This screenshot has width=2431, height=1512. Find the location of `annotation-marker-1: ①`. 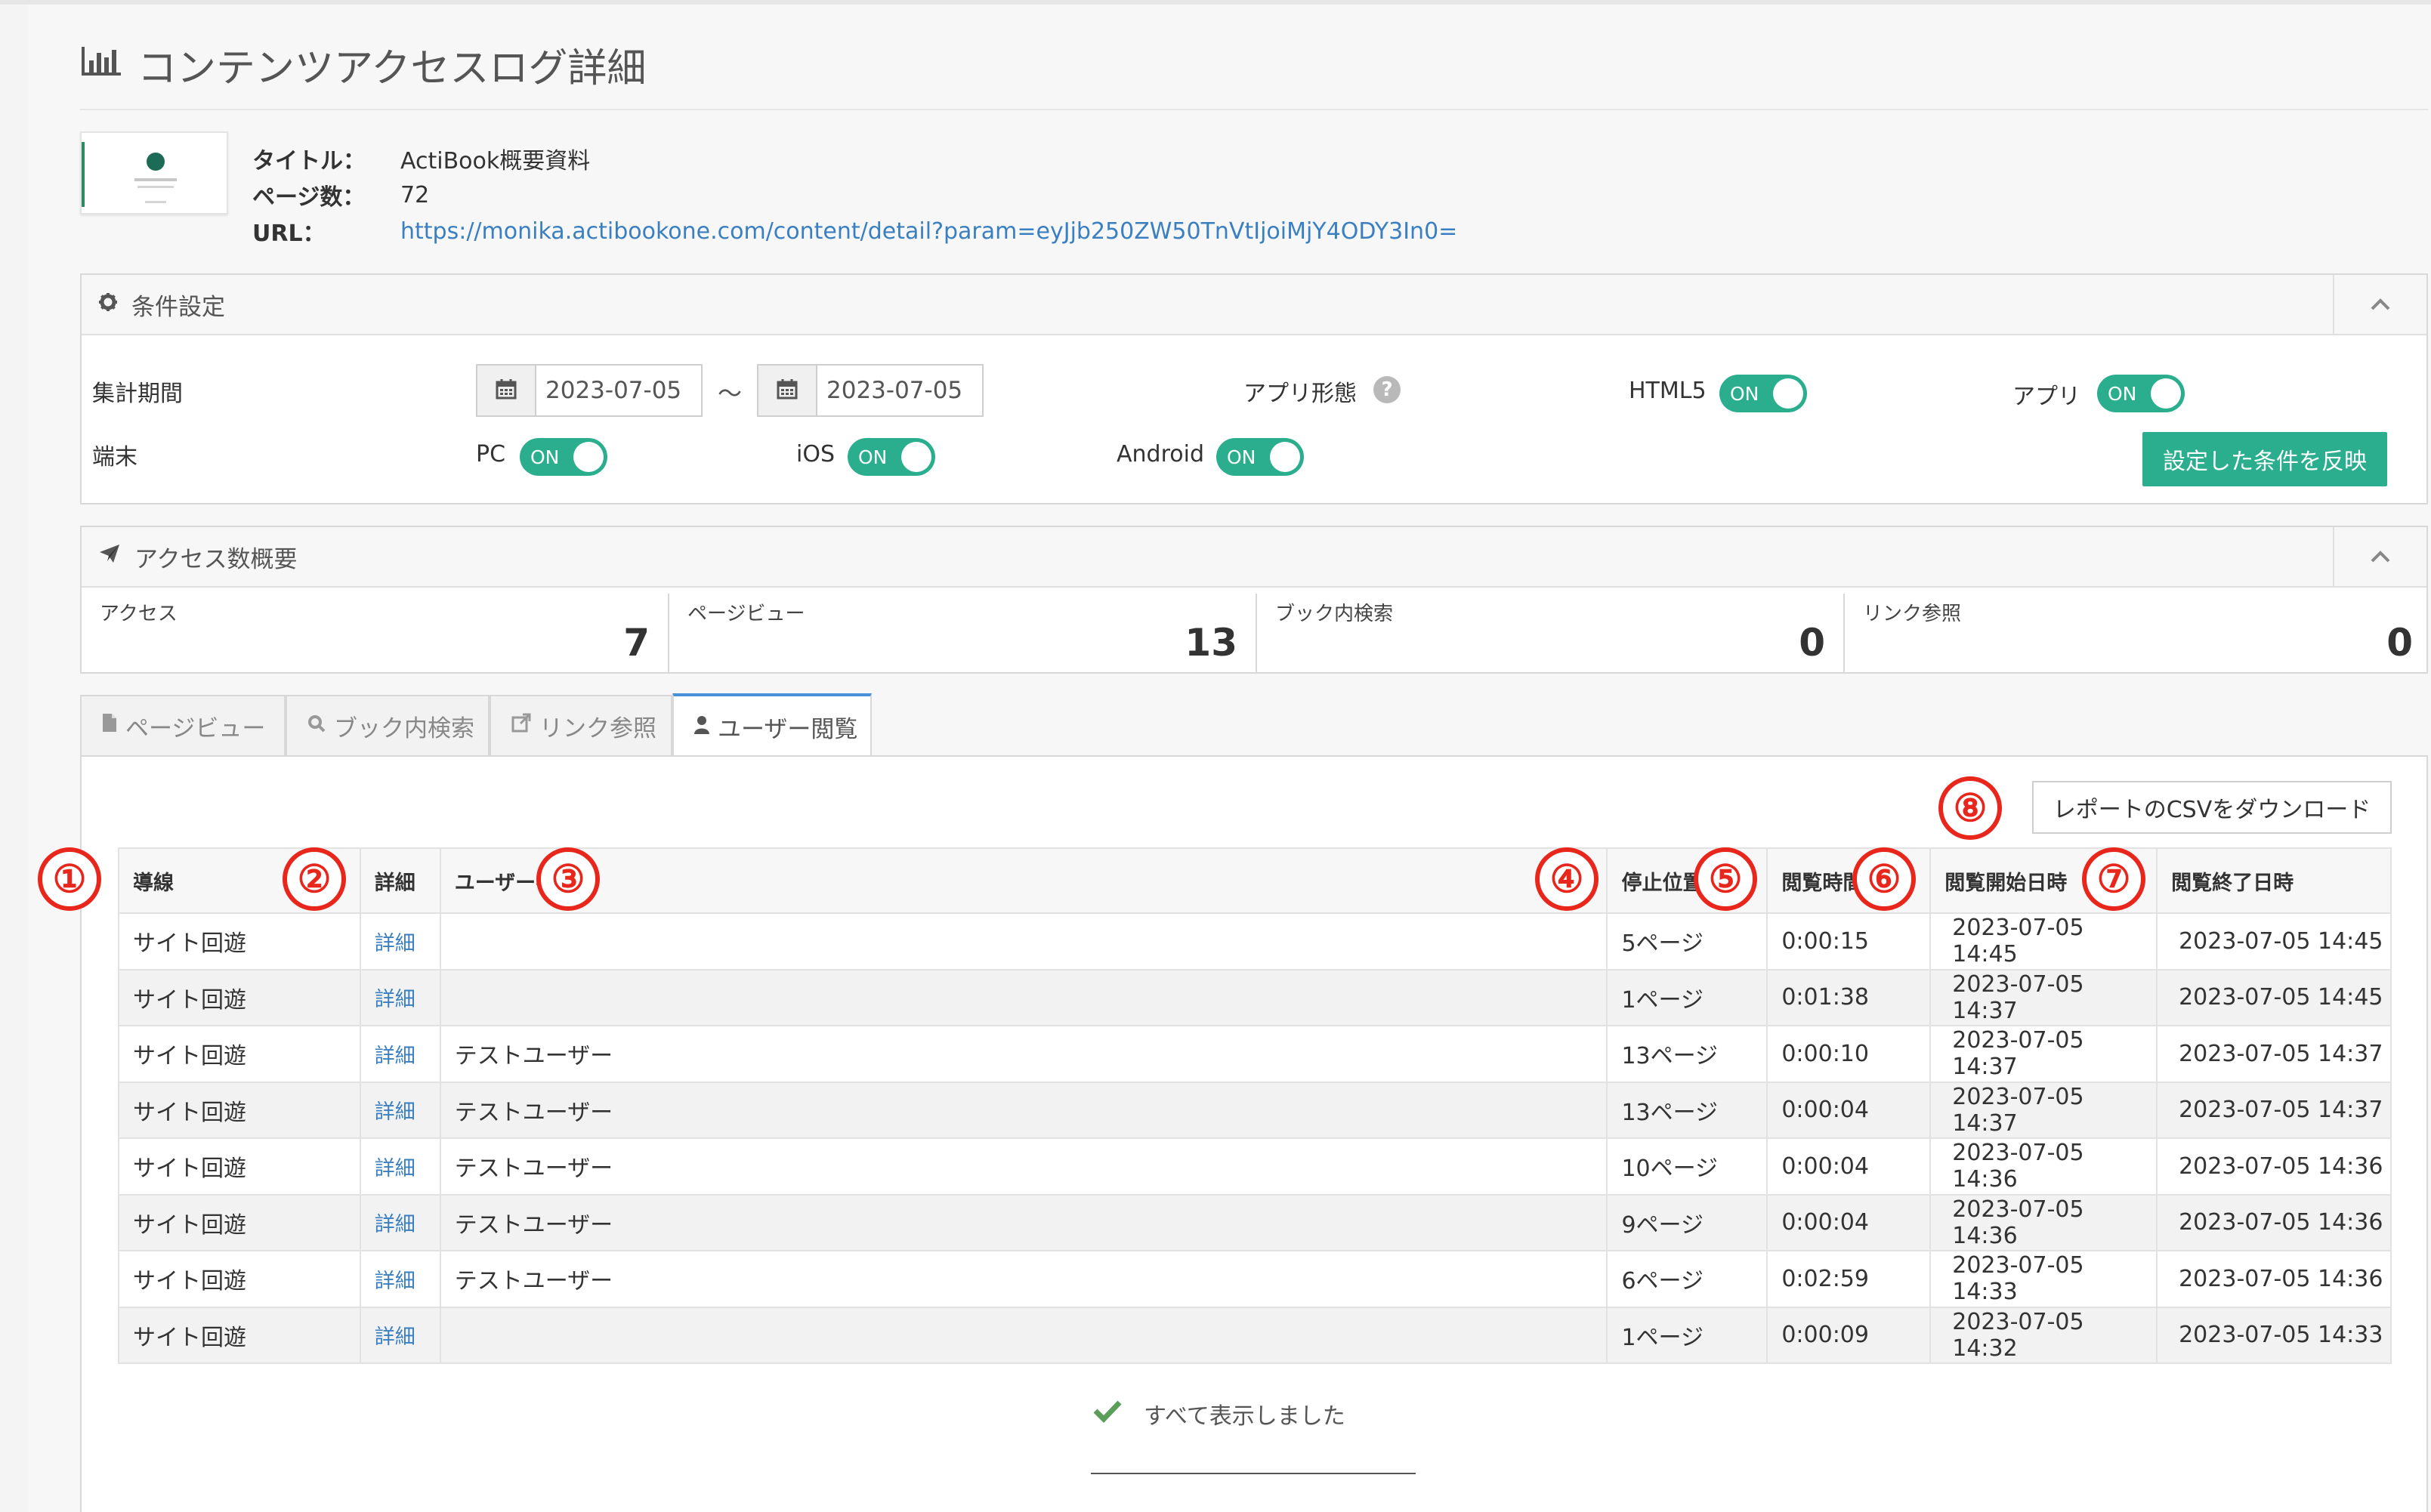

annotation-marker-1: ① is located at coordinates (69, 879).